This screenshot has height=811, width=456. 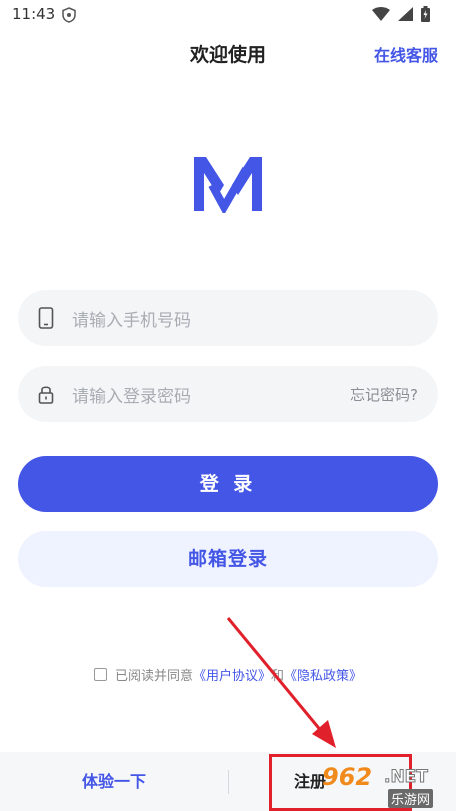 I want to click on phone-placeholder: 请输入手机号码, so click(x=131, y=321).